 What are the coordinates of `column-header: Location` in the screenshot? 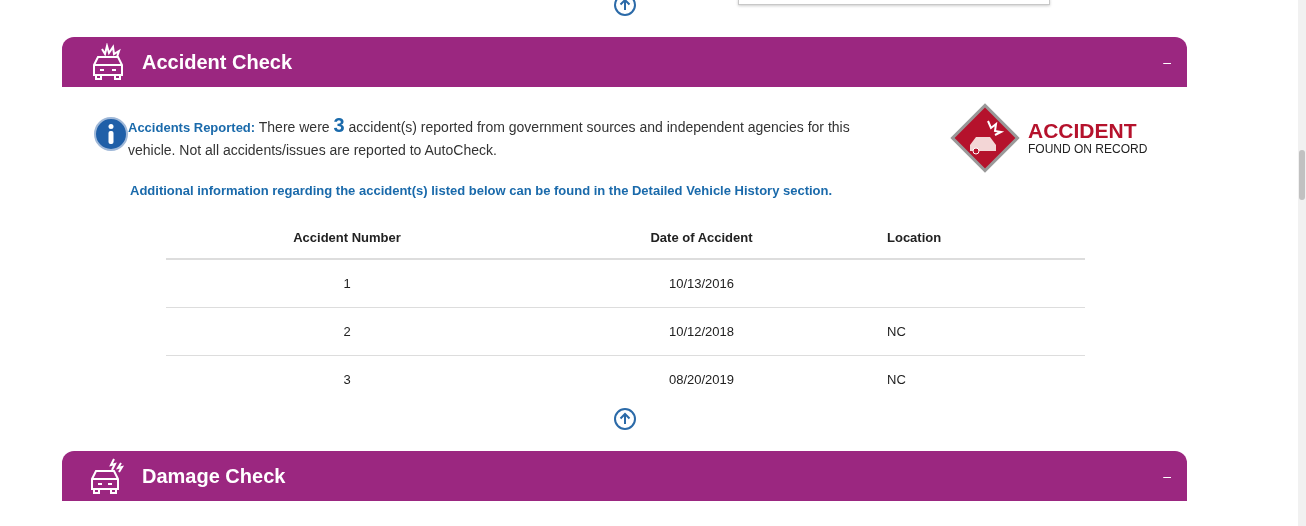 It's located at (980, 237).